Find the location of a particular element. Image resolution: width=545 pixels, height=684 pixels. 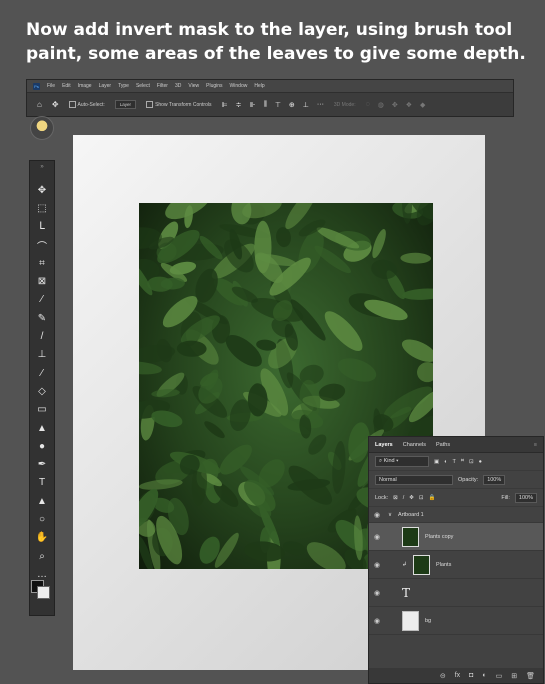

artboard-tool-icon: ⬚ is located at coordinates (42, 208).